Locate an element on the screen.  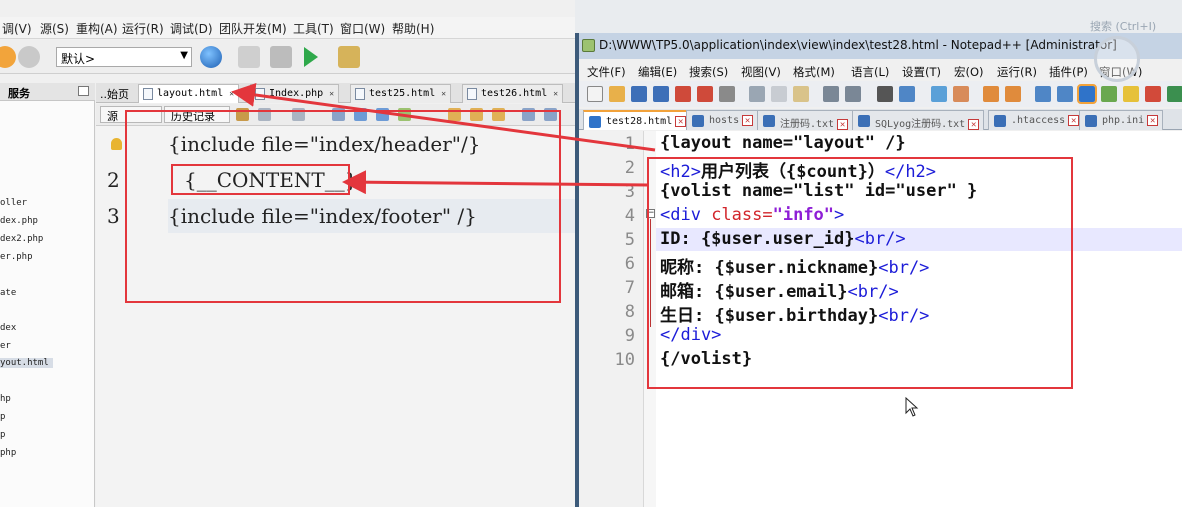
arrow-to-layout-tab is located at coordinates (443, 117).